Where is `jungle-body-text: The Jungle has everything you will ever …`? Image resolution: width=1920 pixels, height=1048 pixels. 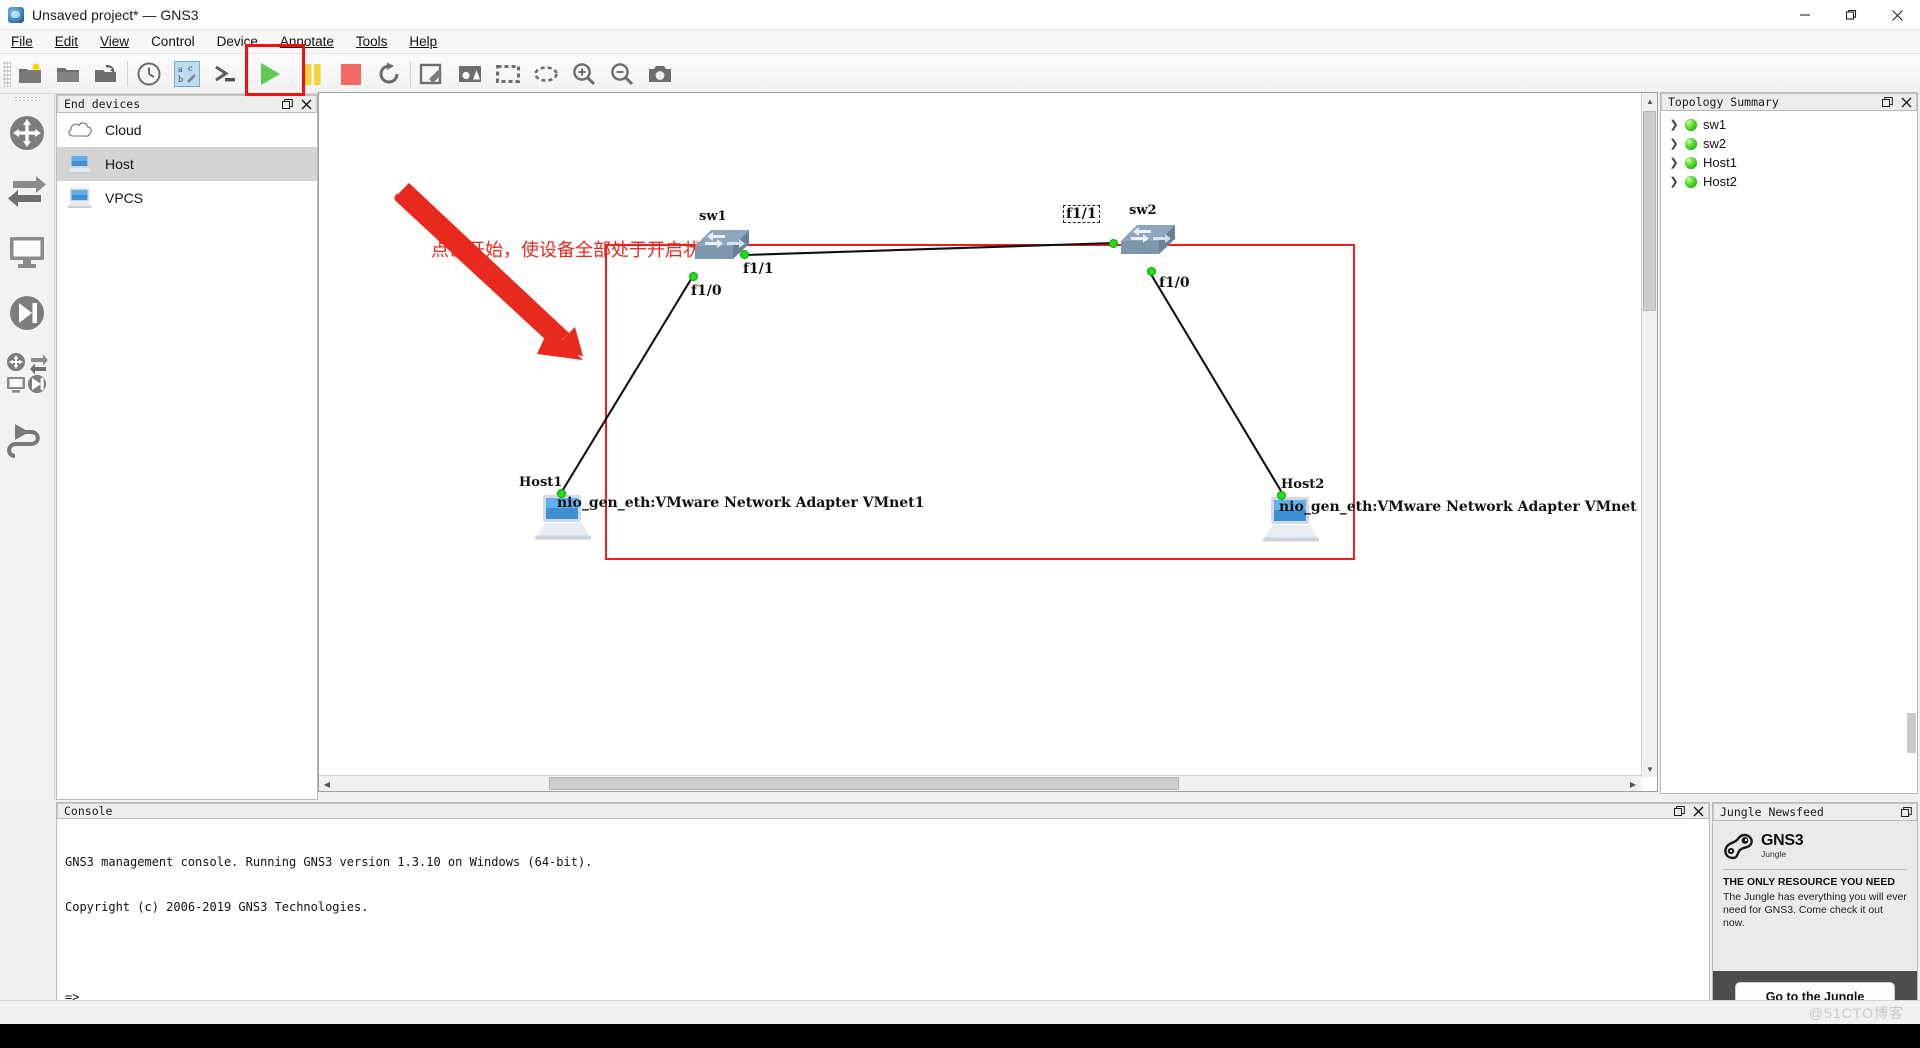 jungle-body-text: The Jungle has everything you will ever … is located at coordinates (1815, 910).